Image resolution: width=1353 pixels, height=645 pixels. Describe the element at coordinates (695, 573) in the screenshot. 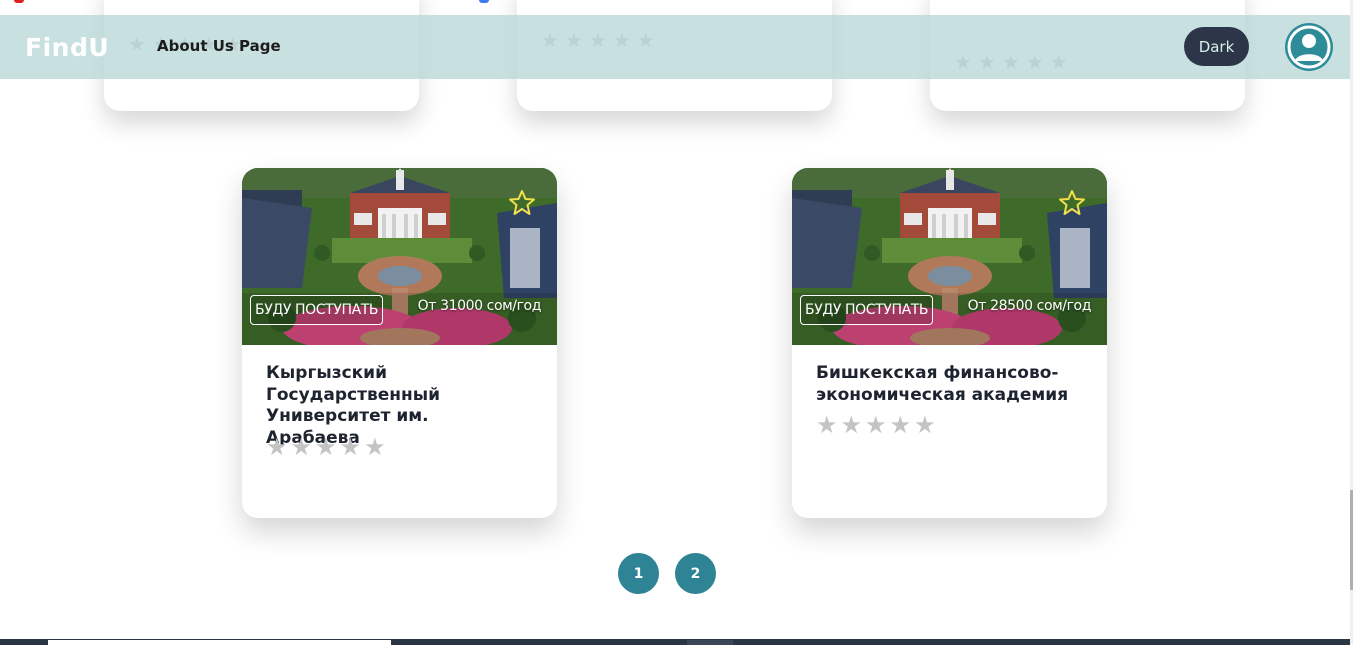

I see `page-button-2: 2` at that location.